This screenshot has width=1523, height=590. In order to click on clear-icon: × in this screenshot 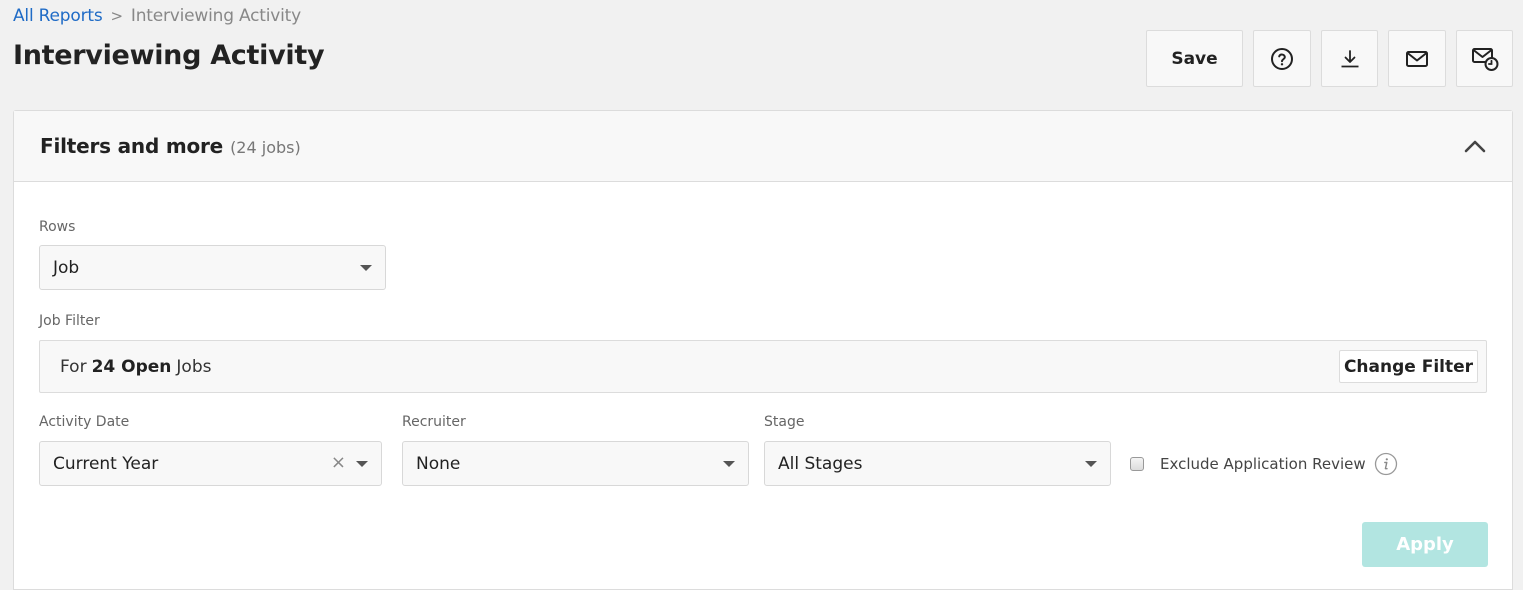, I will do `click(338, 463)`.